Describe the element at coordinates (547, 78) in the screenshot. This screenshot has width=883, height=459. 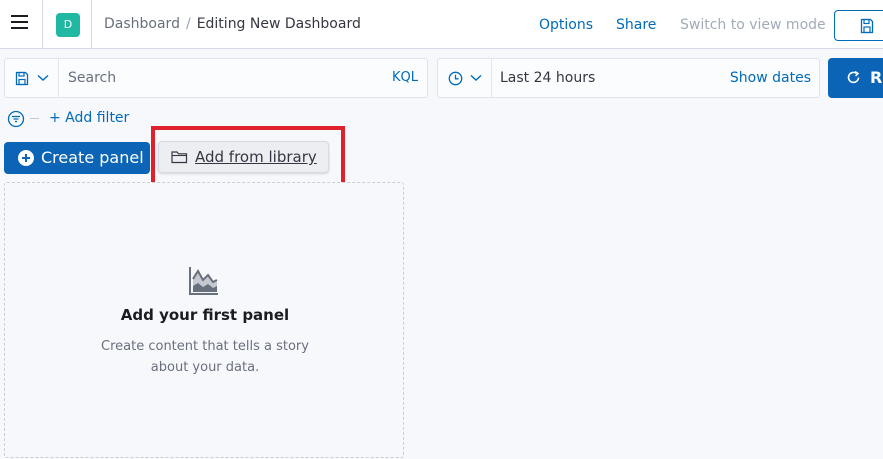
I see `date-range-text: Last 24 hours` at that location.